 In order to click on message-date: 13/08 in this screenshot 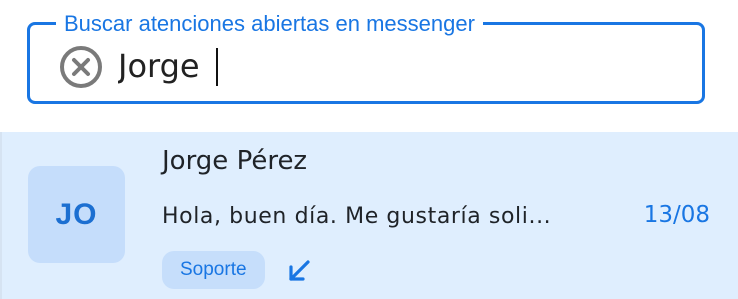, I will do `click(676, 215)`.